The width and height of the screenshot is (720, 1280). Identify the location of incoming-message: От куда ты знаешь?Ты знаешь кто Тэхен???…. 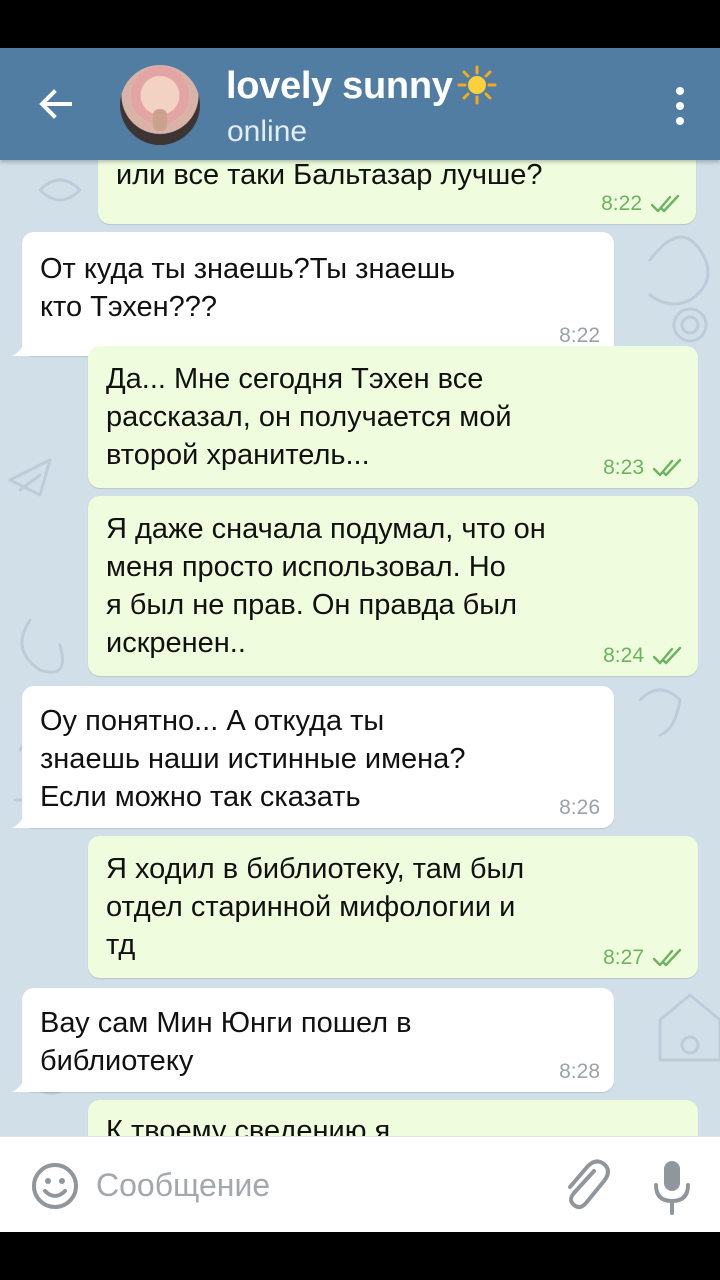
(313, 294).